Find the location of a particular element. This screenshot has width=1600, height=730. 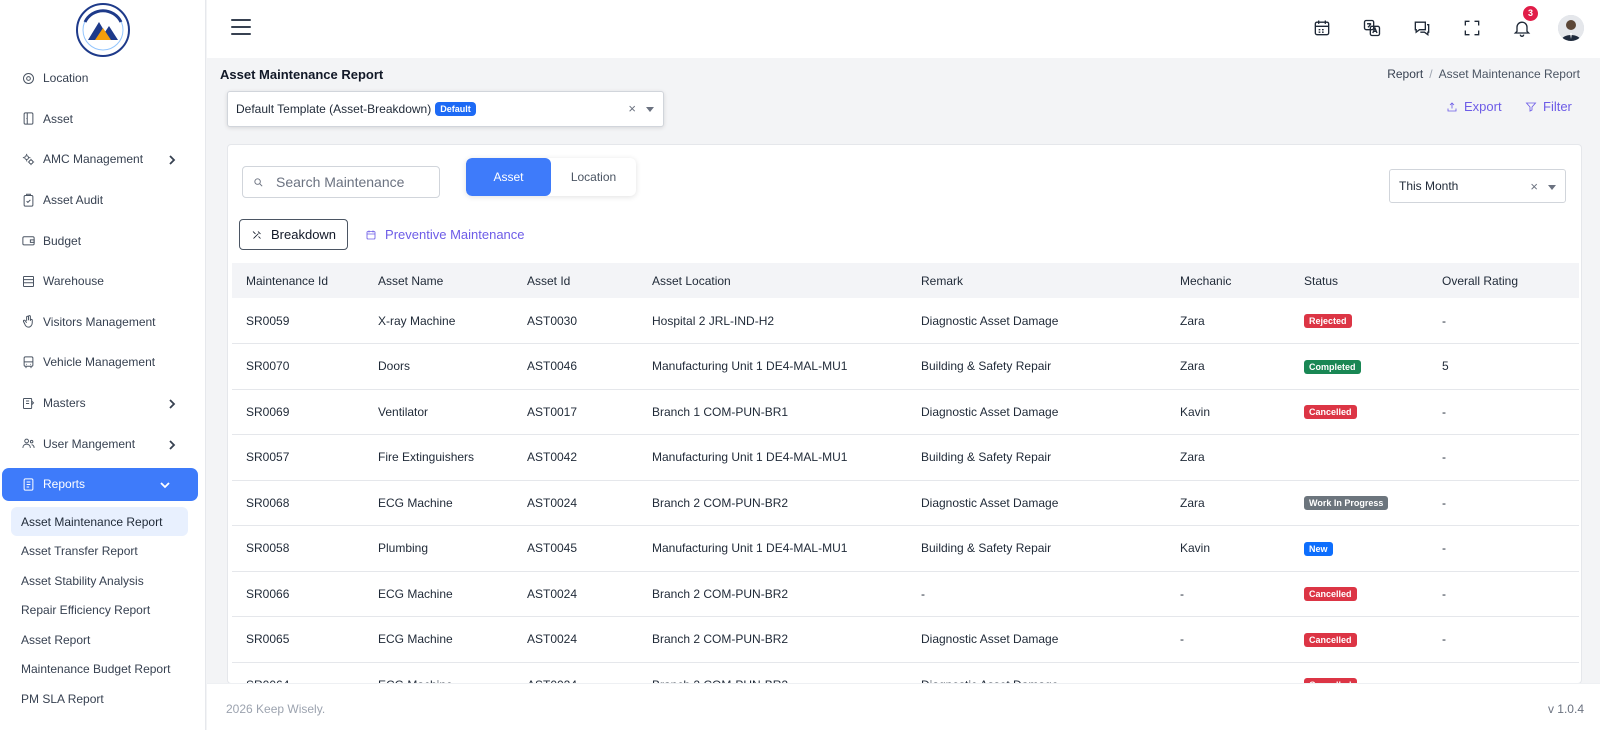

submenu-item-asset-stability-analysis: Asset Stability Analysis is located at coordinates (102, 581).